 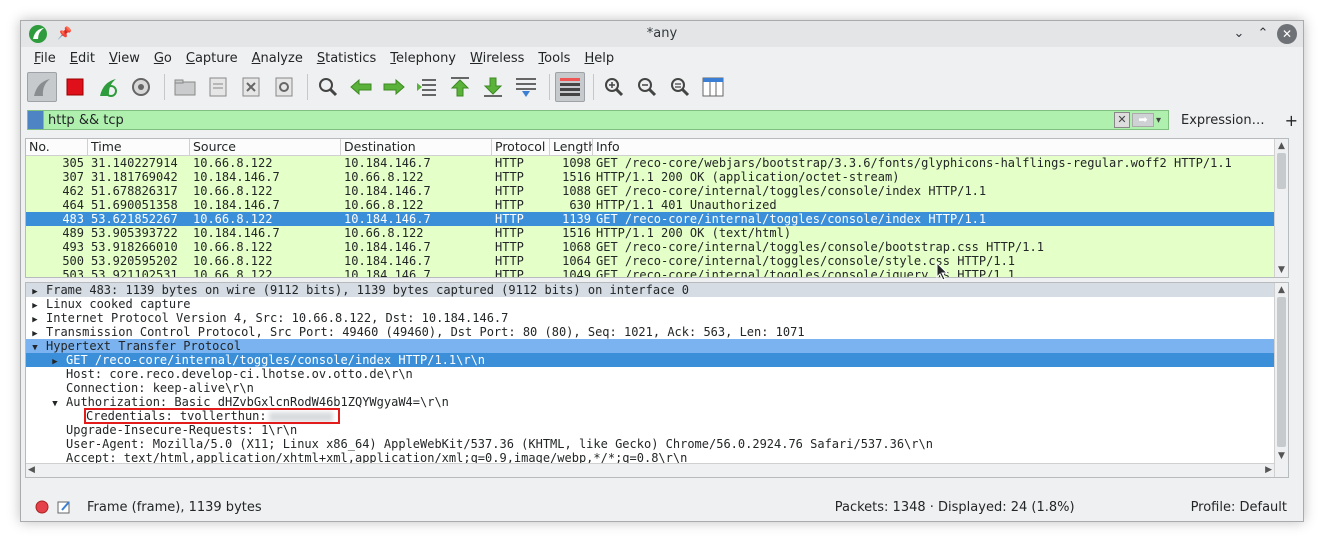 I want to click on menu-tools: Tools, so click(x=554, y=58).